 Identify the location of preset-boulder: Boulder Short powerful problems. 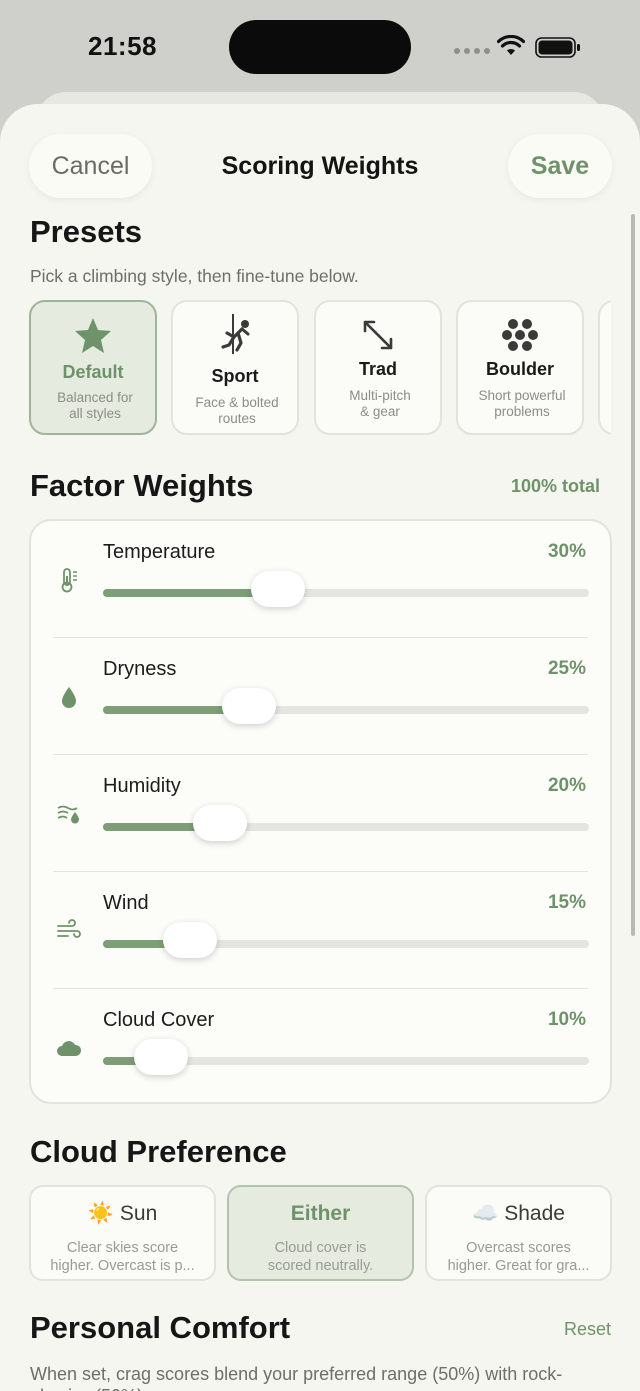
(520, 367).